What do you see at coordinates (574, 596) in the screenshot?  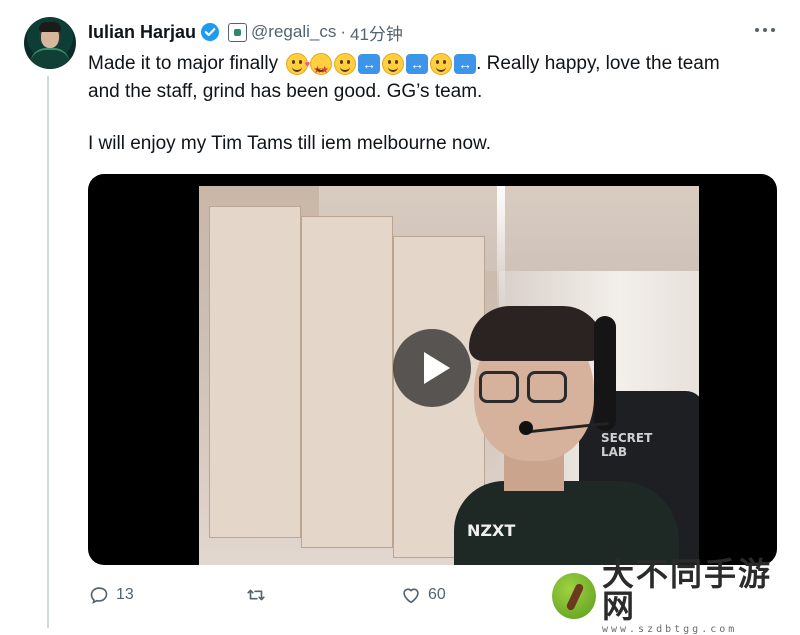 I see `watermark-logo-icon` at bounding box center [574, 596].